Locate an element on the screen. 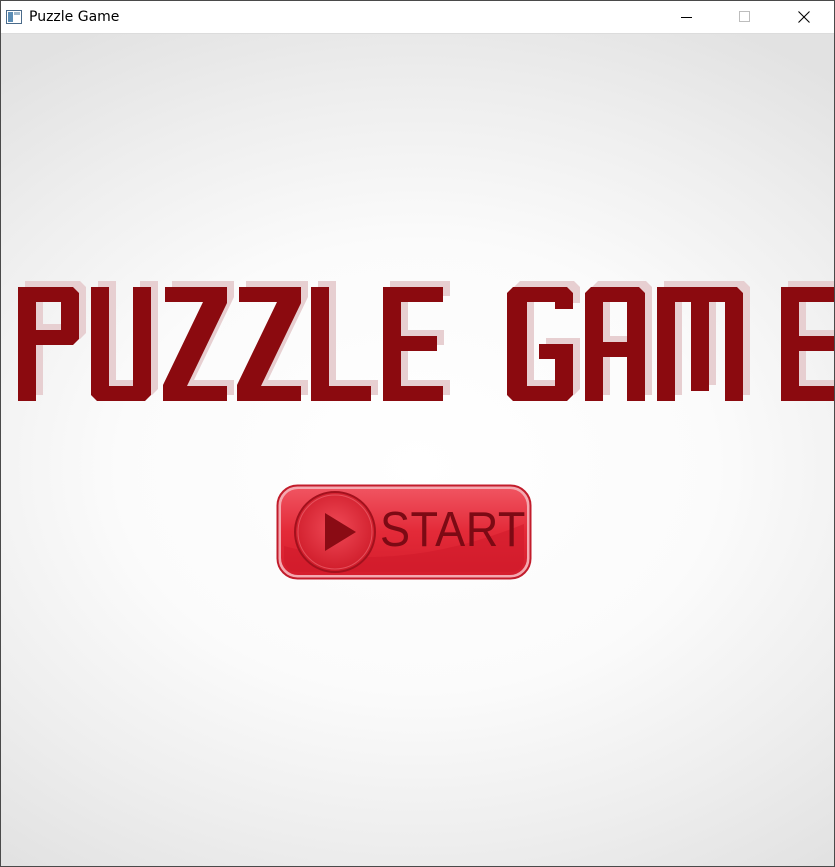 This screenshot has height=867, width=835. start-button: START is located at coordinates (404, 532).